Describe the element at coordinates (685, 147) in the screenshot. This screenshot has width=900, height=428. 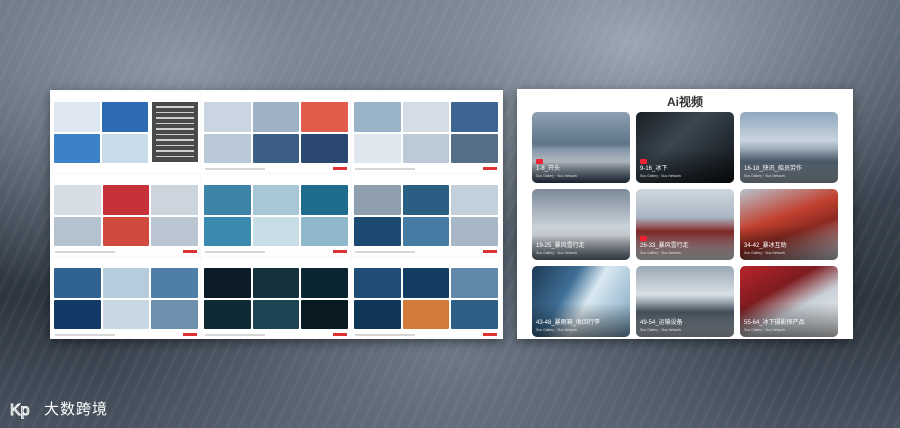
I see `video-card: 9-16_冰下 Sus Gallery · Sus Network` at that location.